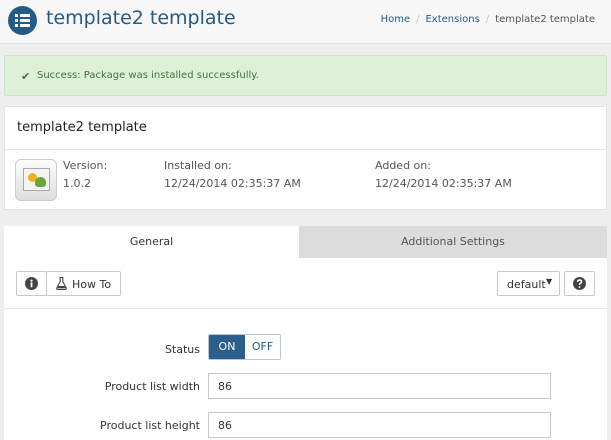  What do you see at coordinates (545, 19) in the screenshot?
I see `breadcrumb-current: template2 template` at bounding box center [545, 19].